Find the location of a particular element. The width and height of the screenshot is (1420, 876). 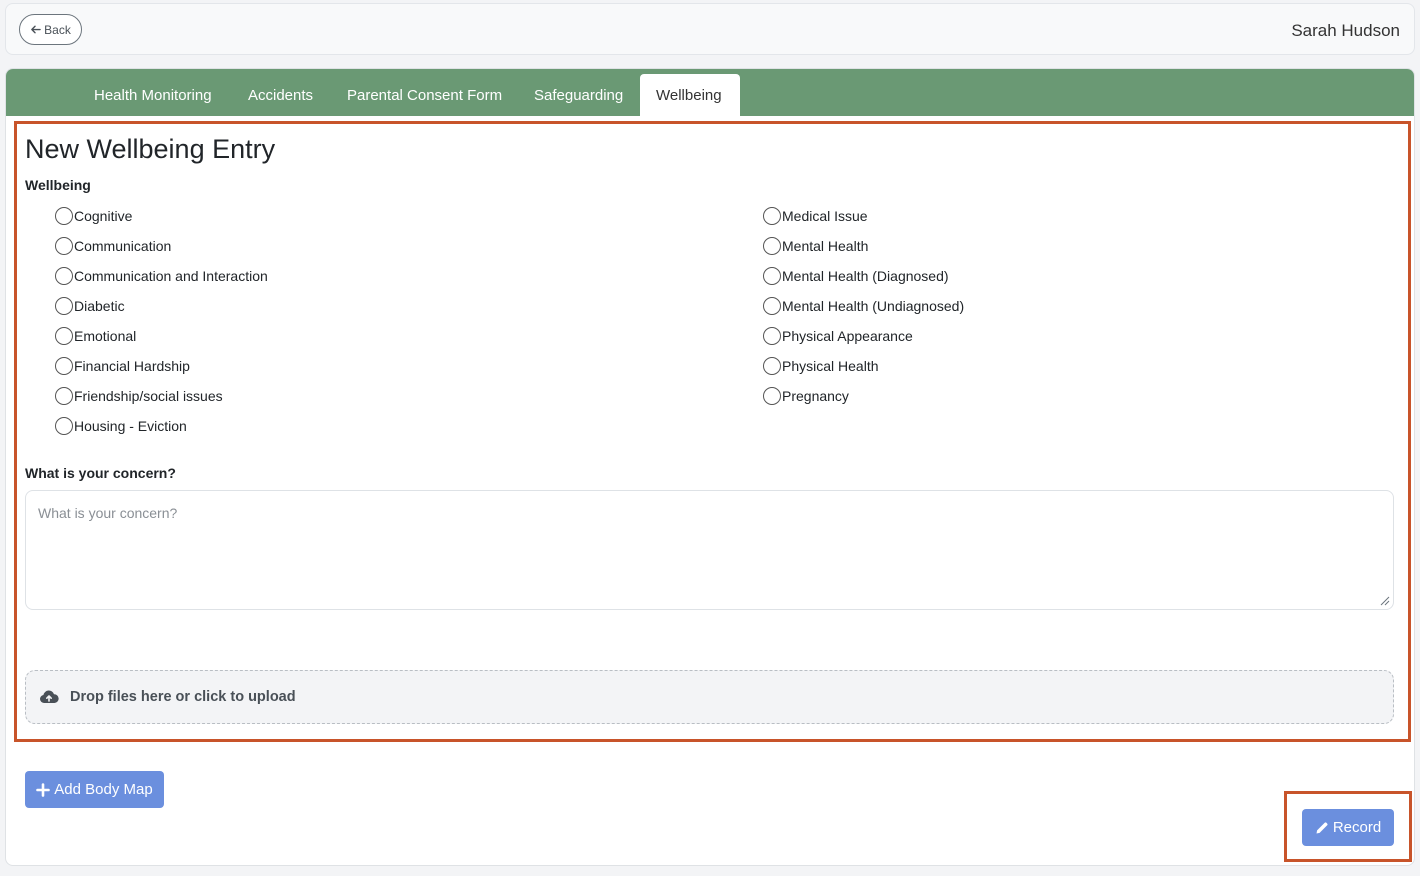

tab-health-monitoring: Health Monitoring is located at coordinates (153, 95).